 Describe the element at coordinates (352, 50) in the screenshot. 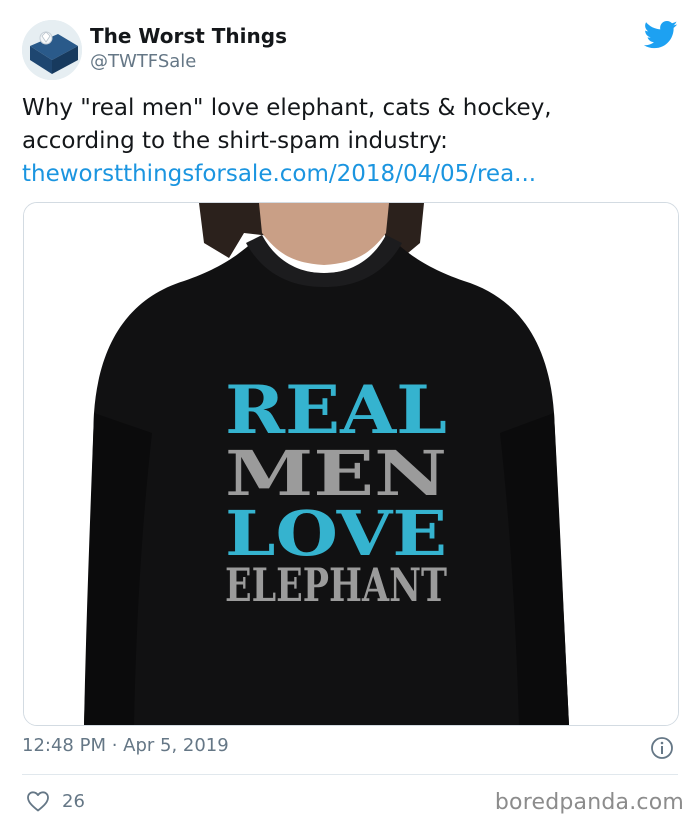

I see `tweet-header: The Worst Things @TWTFSale` at that location.